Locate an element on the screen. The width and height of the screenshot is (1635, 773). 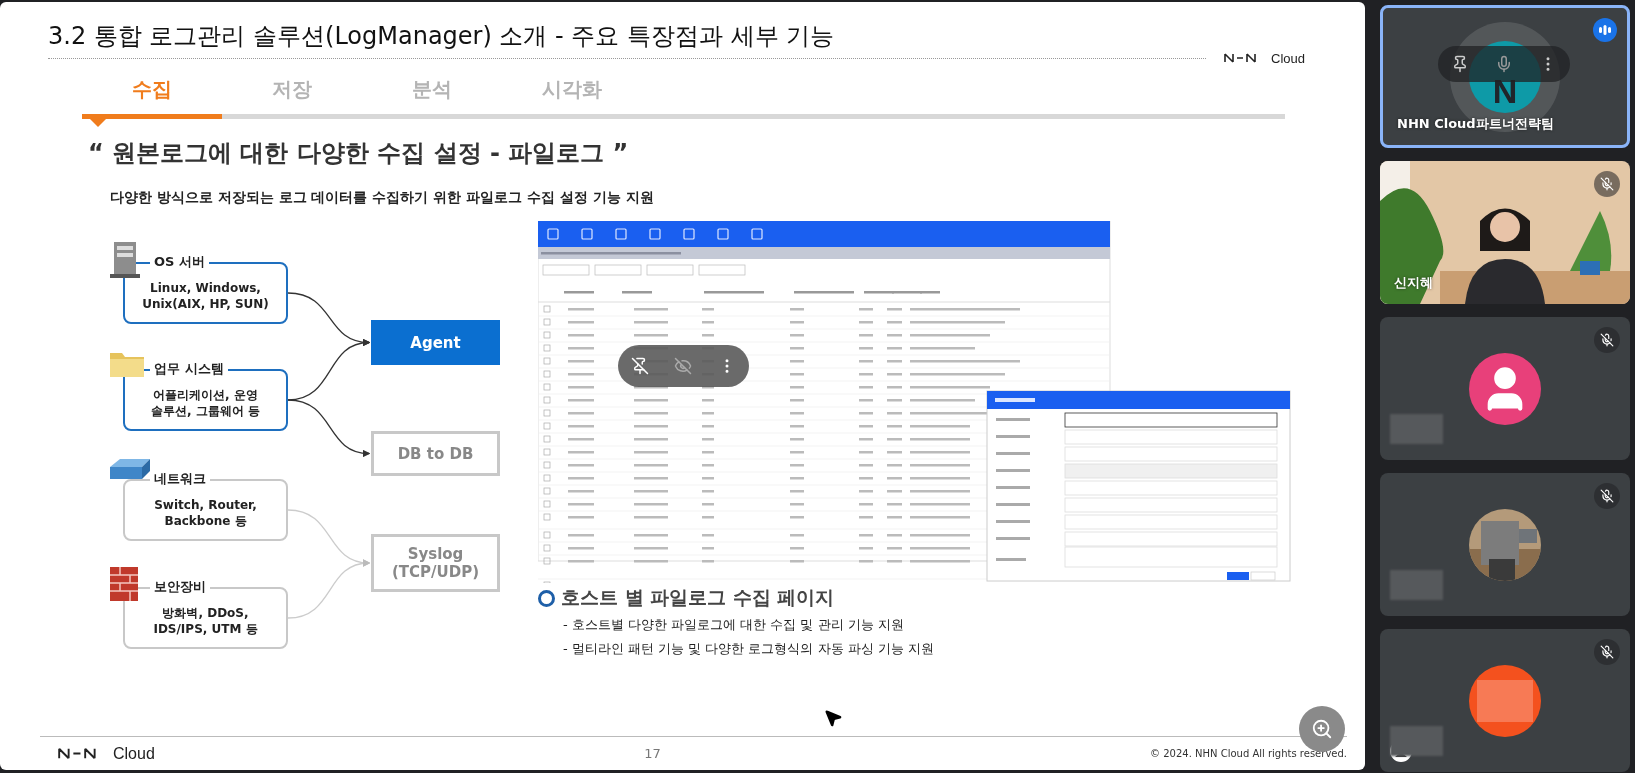
page-number: 17 is located at coordinates (652, 753).